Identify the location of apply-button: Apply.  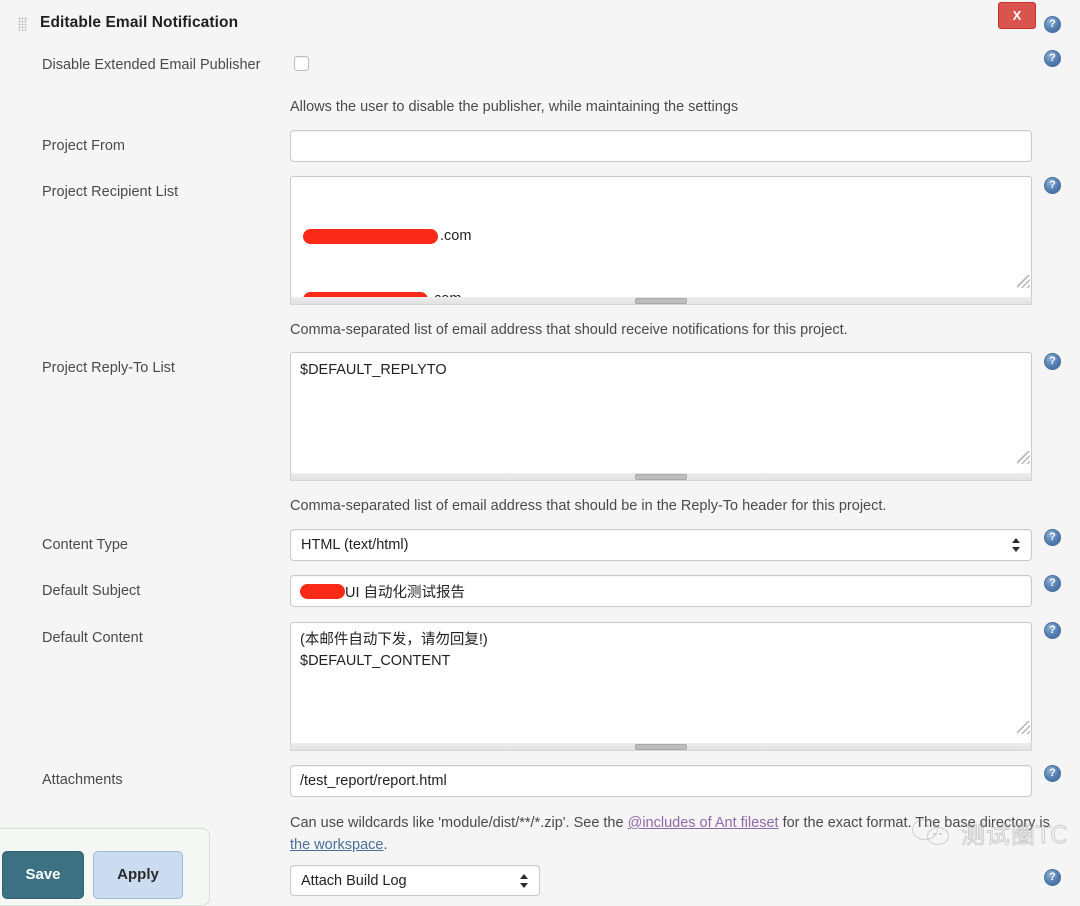
(138, 875).